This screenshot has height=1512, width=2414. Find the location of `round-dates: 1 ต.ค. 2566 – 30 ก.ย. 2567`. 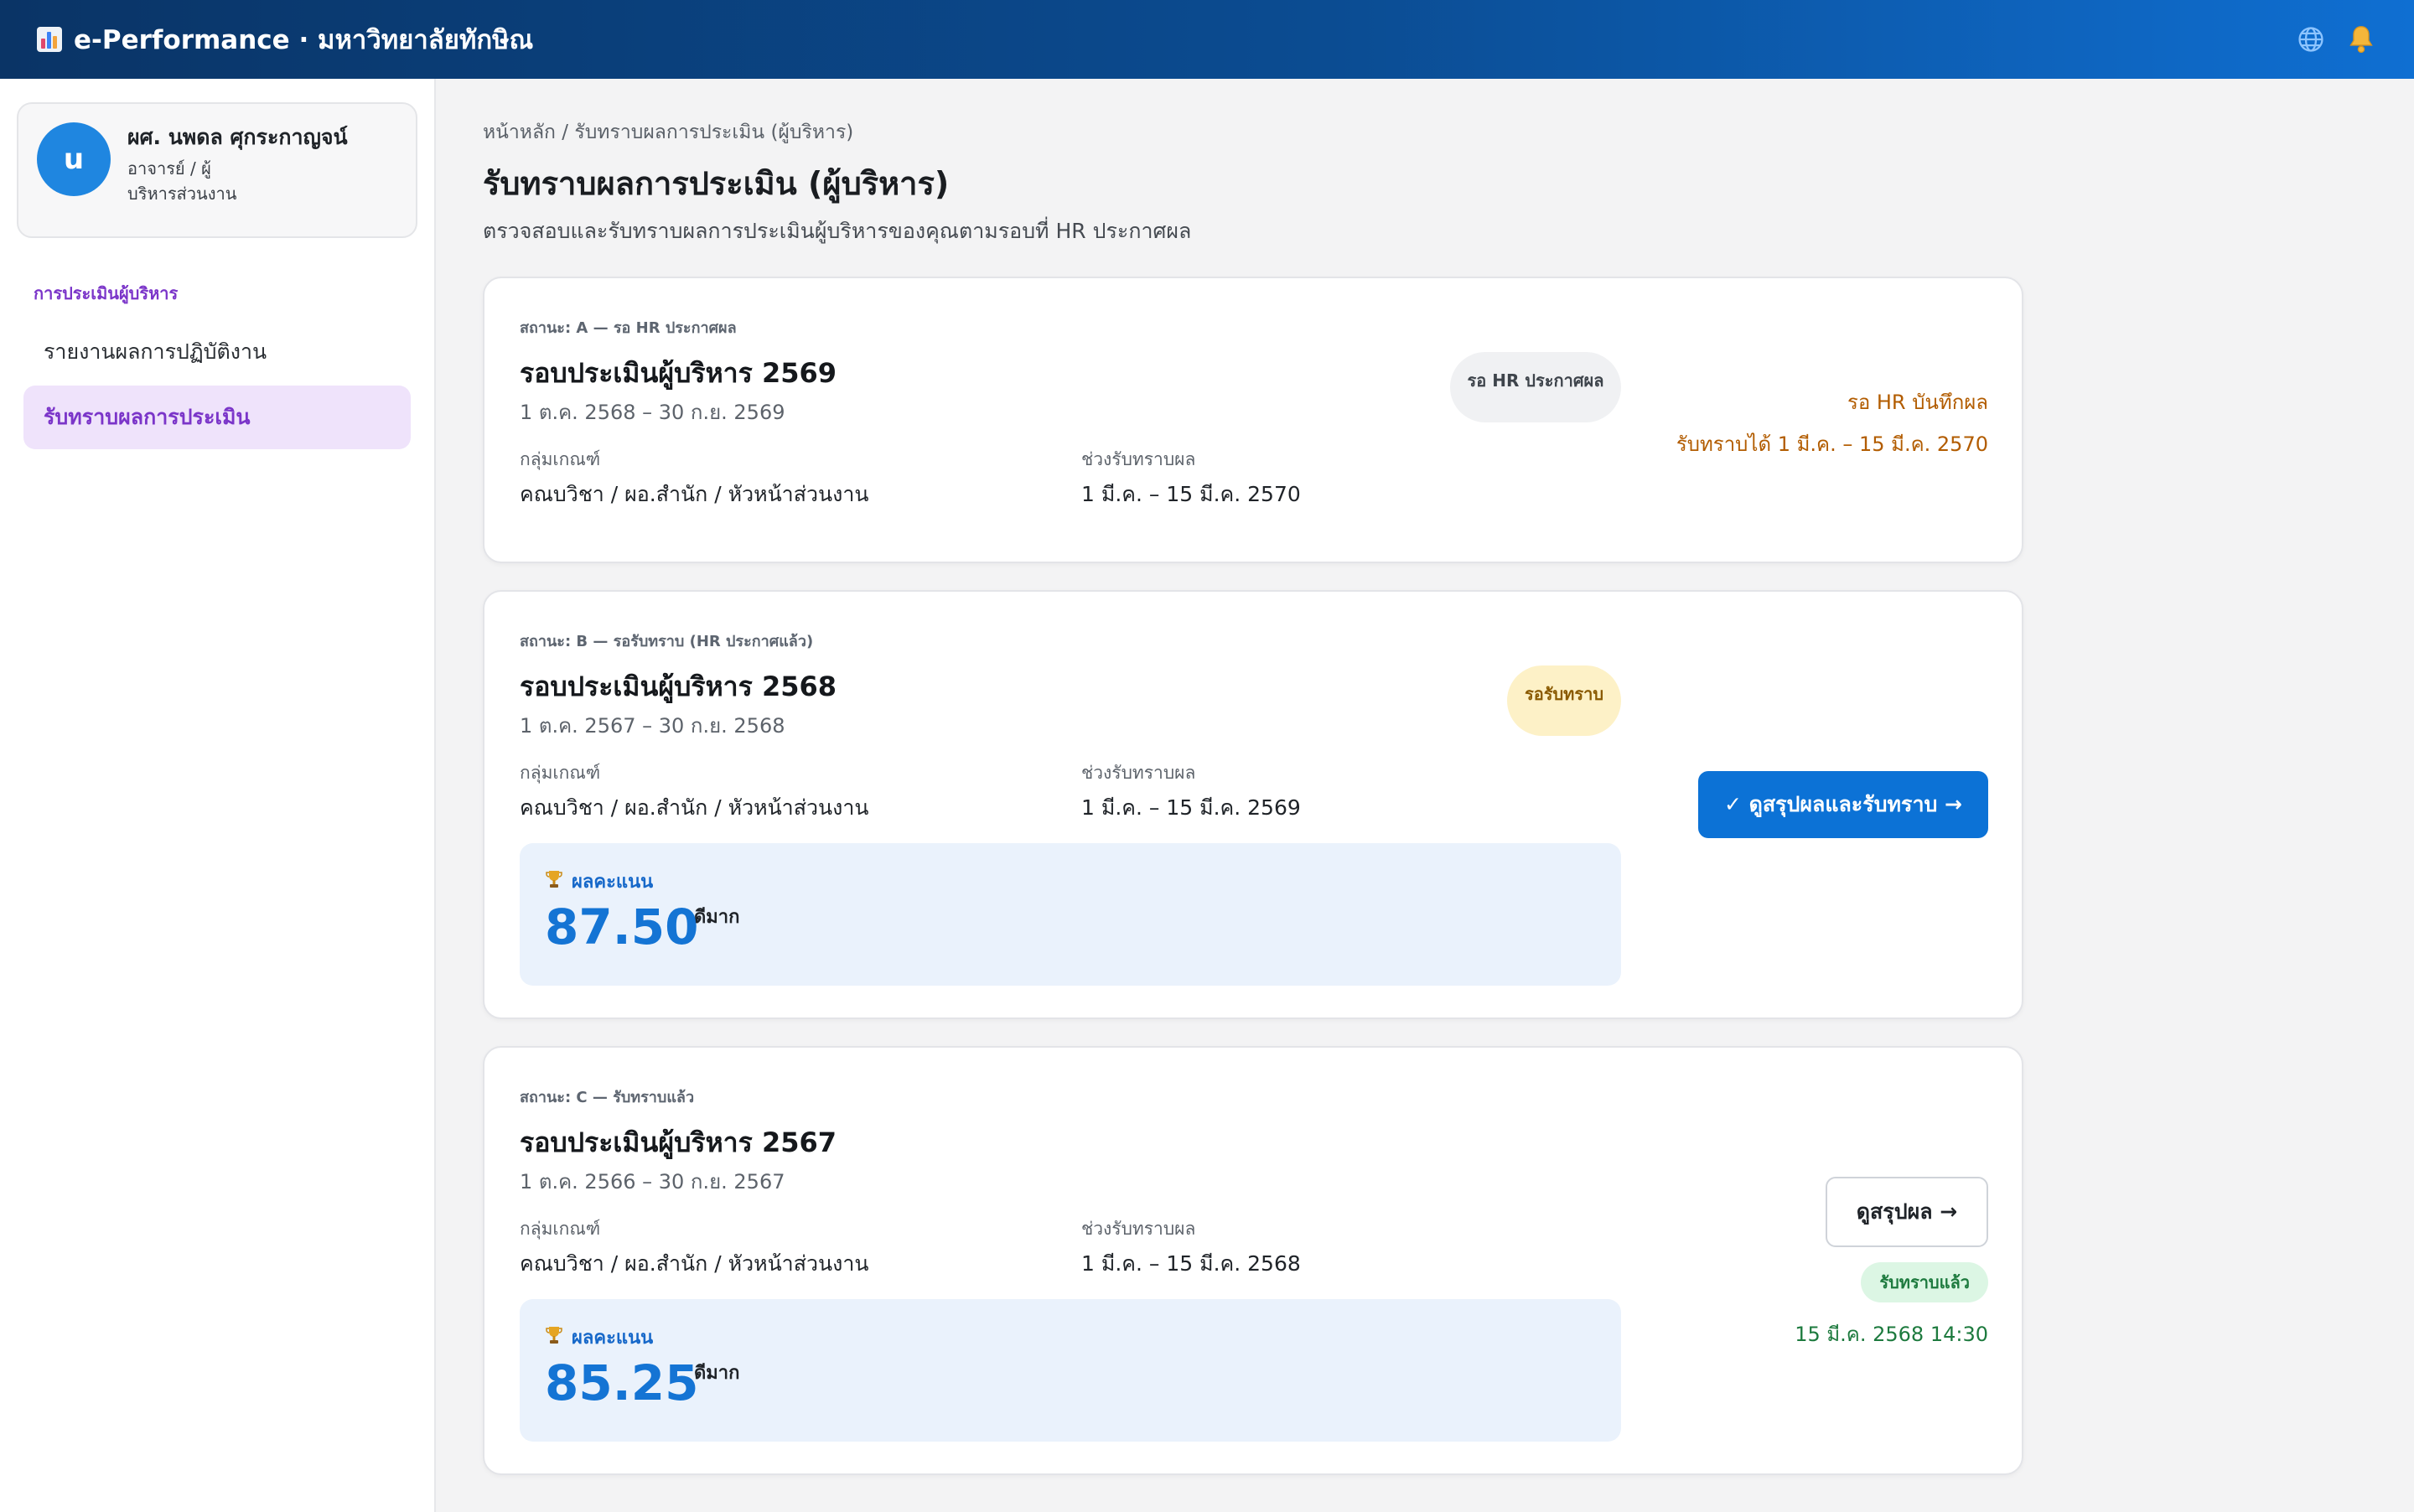

round-dates: 1 ต.ค. 2566 – 30 ก.ย. 2567 is located at coordinates (653, 1182).